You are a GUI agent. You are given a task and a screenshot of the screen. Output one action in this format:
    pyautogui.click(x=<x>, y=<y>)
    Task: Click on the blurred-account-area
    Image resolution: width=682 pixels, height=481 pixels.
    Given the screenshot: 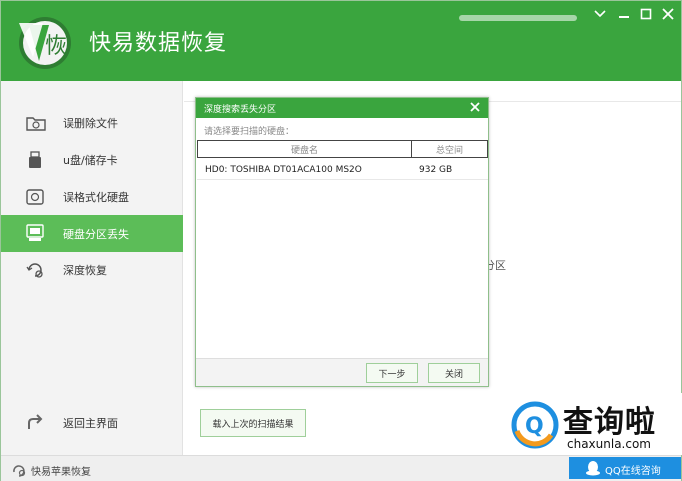 What is the action you would take?
    pyautogui.click(x=518, y=15)
    